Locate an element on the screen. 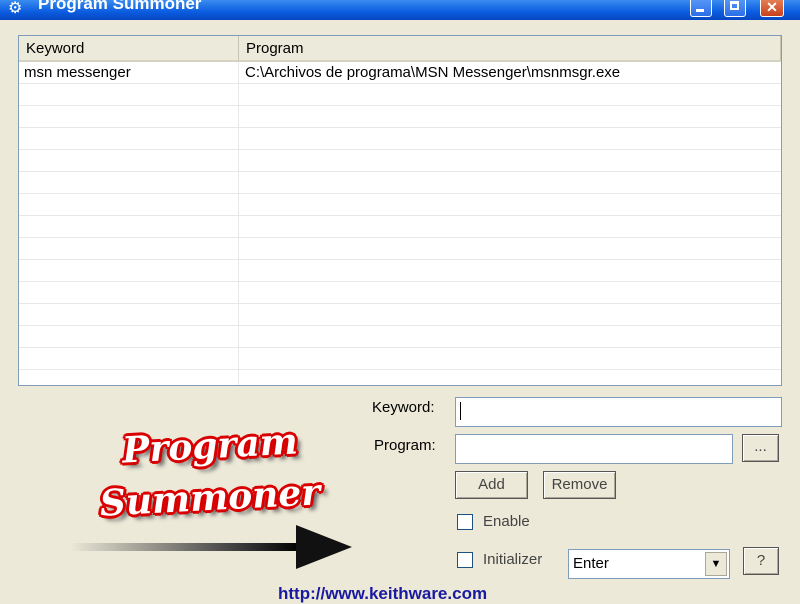  title-bar: ⚙ Program Summoner is located at coordinates (400, 10).